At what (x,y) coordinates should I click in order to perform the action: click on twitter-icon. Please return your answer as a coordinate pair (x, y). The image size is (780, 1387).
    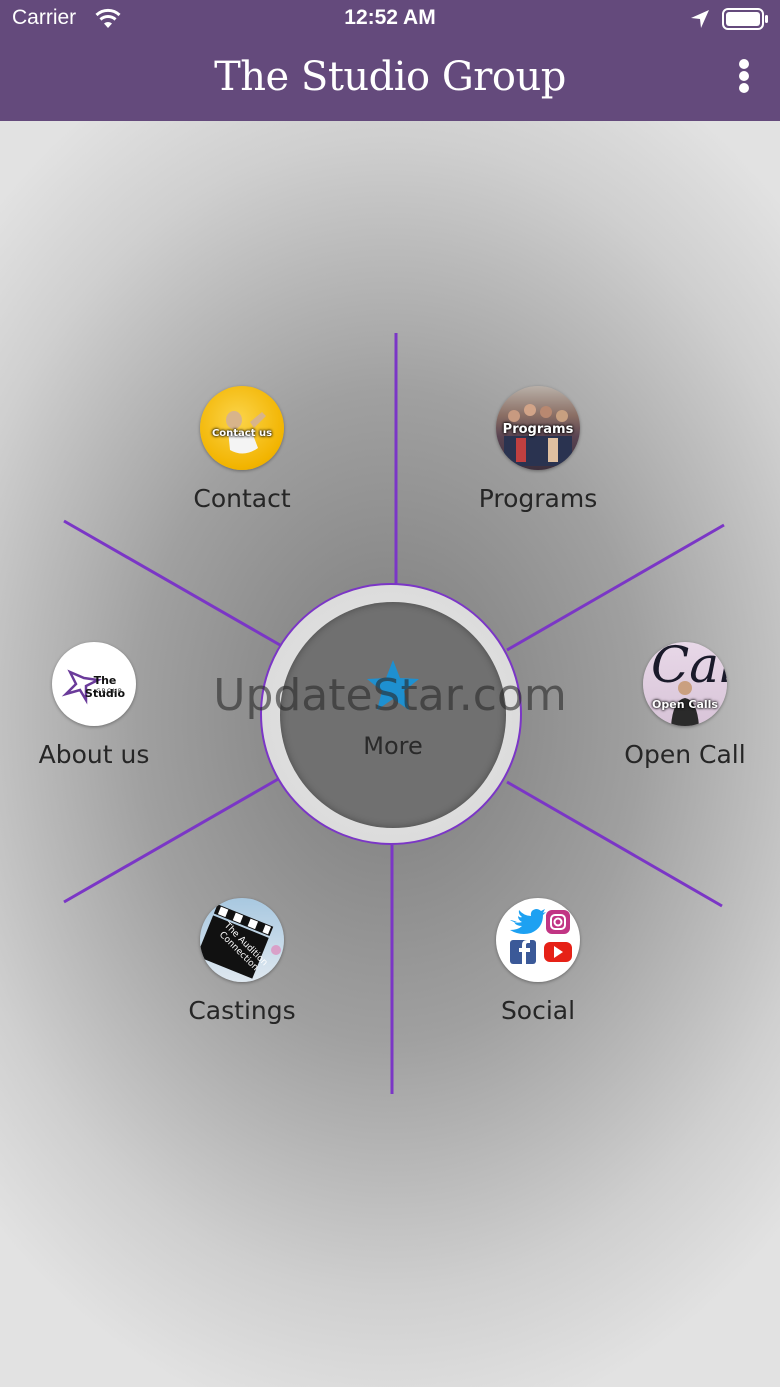
    Looking at the image, I should click on (528, 921).